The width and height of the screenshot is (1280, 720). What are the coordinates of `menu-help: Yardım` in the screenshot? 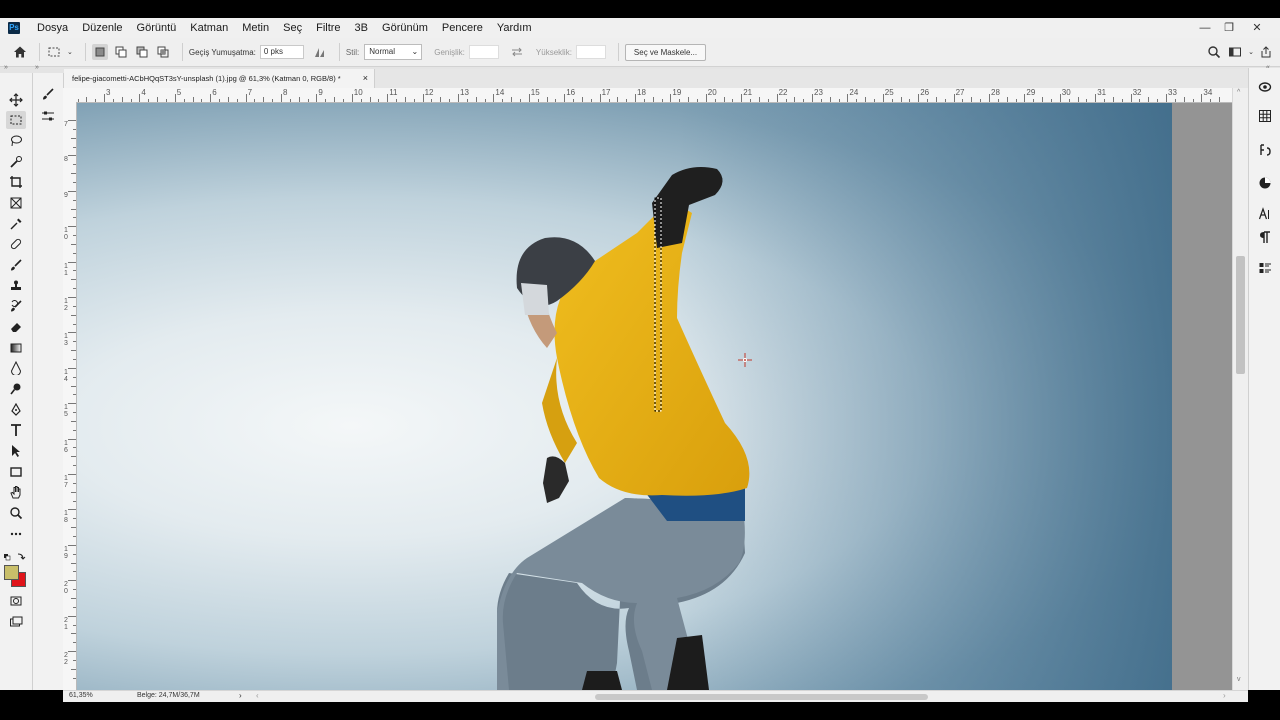 It's located at (514, 28).